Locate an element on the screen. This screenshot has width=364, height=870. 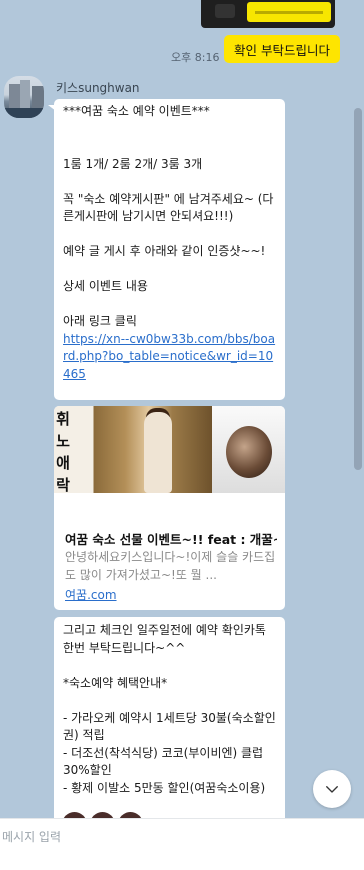
card-domain: 여꿈.com is located at coordinates (91, 594).